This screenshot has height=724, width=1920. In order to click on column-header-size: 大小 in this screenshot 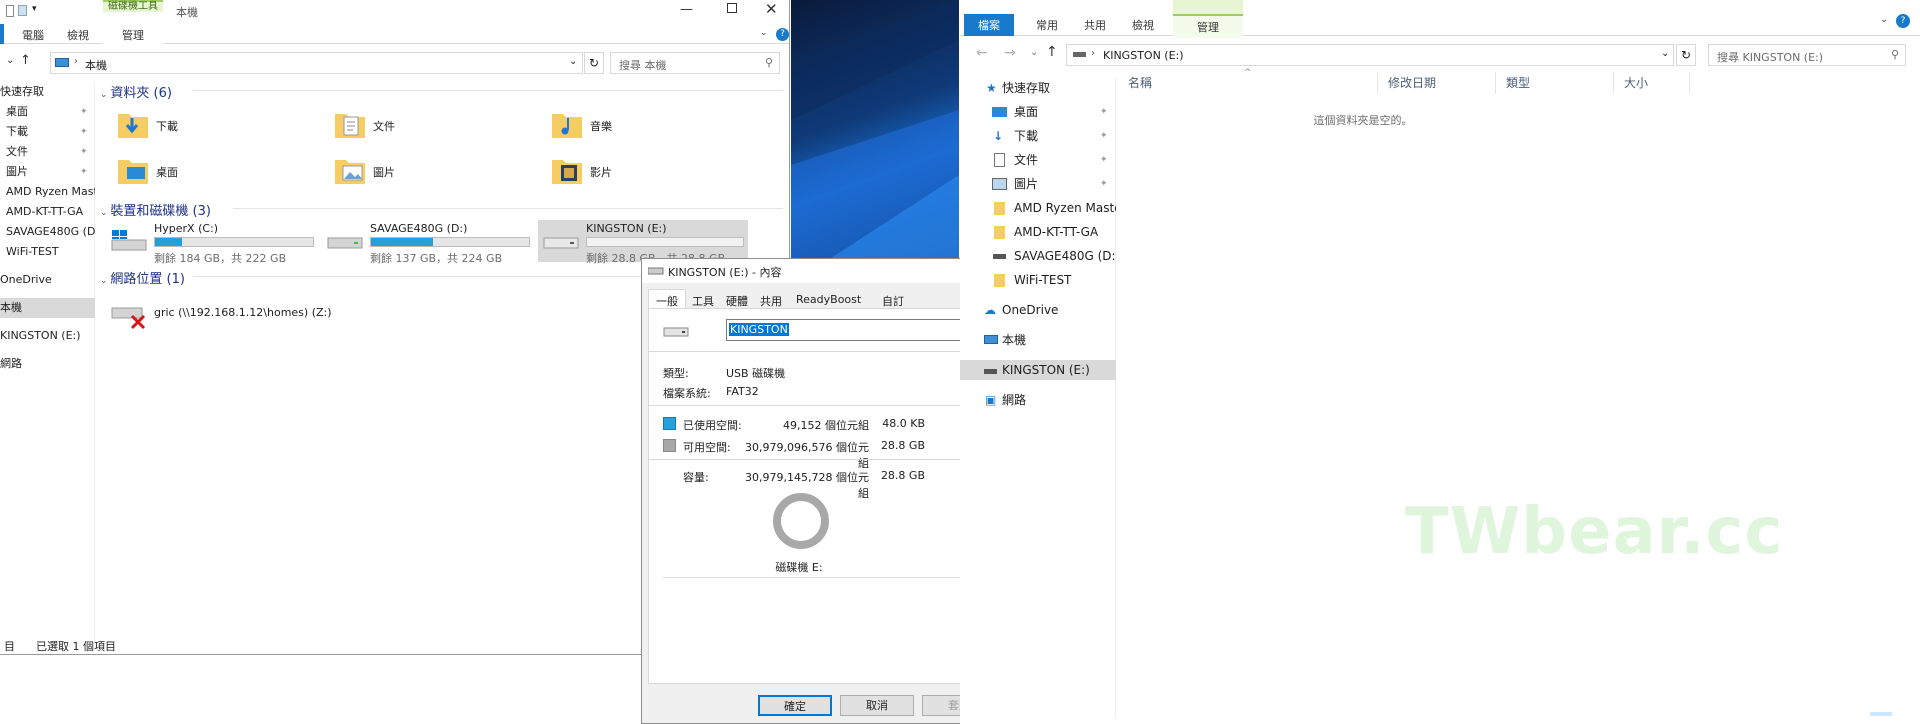, I will do `click(1652, 83)`.